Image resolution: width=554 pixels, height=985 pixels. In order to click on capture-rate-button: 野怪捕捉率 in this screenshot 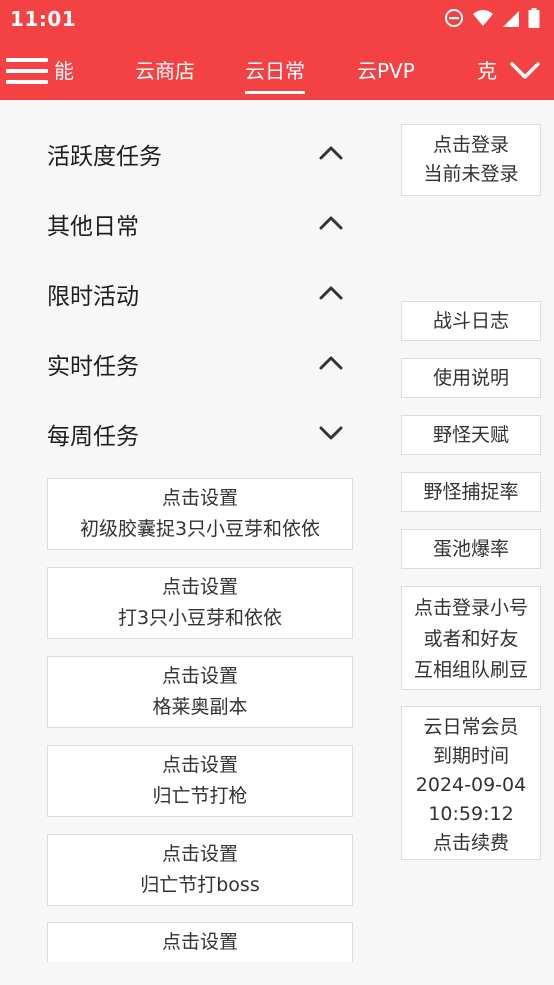, I will do `click(471, 492)`.